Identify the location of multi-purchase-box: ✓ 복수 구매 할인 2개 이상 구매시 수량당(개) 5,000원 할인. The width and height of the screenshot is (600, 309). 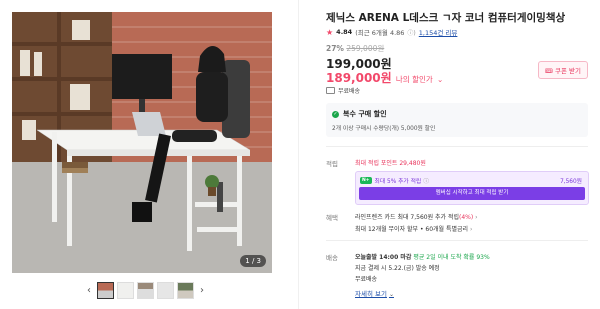
(457, 120).